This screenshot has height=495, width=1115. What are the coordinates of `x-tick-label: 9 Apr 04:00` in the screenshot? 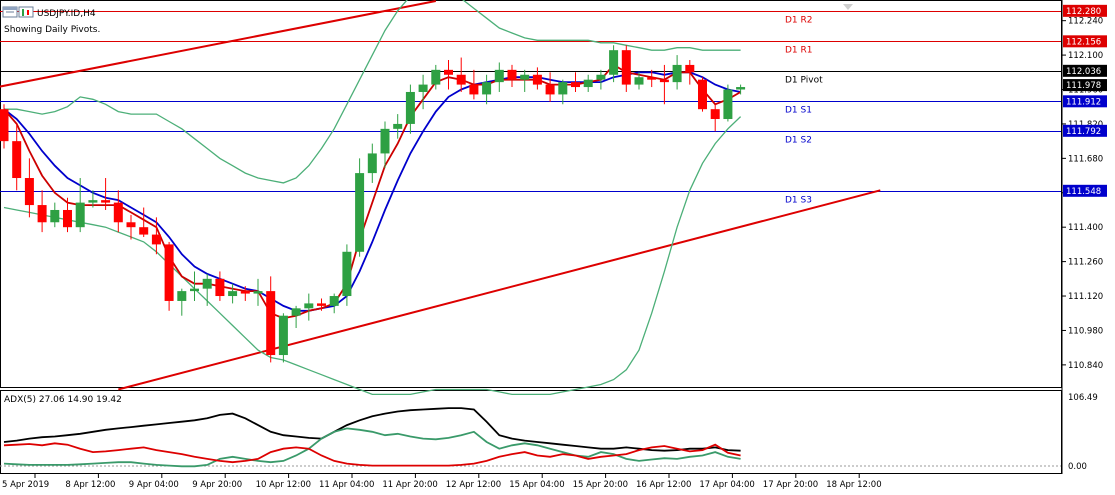 It's located at (154, 485).